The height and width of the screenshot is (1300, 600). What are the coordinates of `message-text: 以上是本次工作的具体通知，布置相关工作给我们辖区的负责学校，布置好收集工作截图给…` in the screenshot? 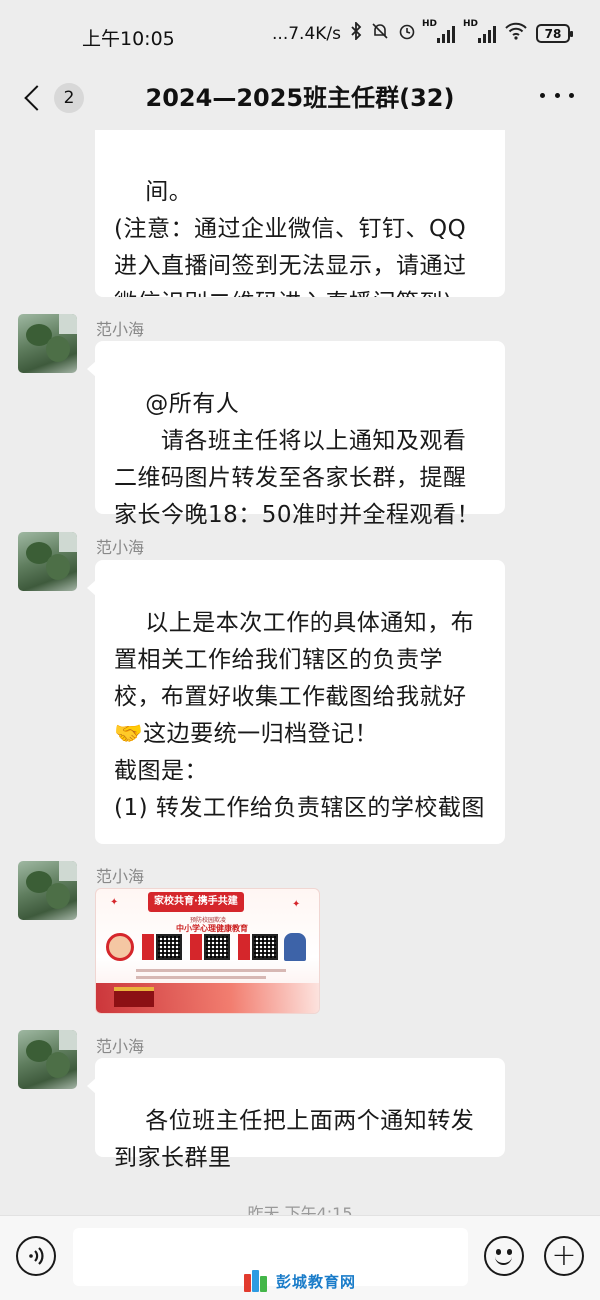 It's located at (299, 715).